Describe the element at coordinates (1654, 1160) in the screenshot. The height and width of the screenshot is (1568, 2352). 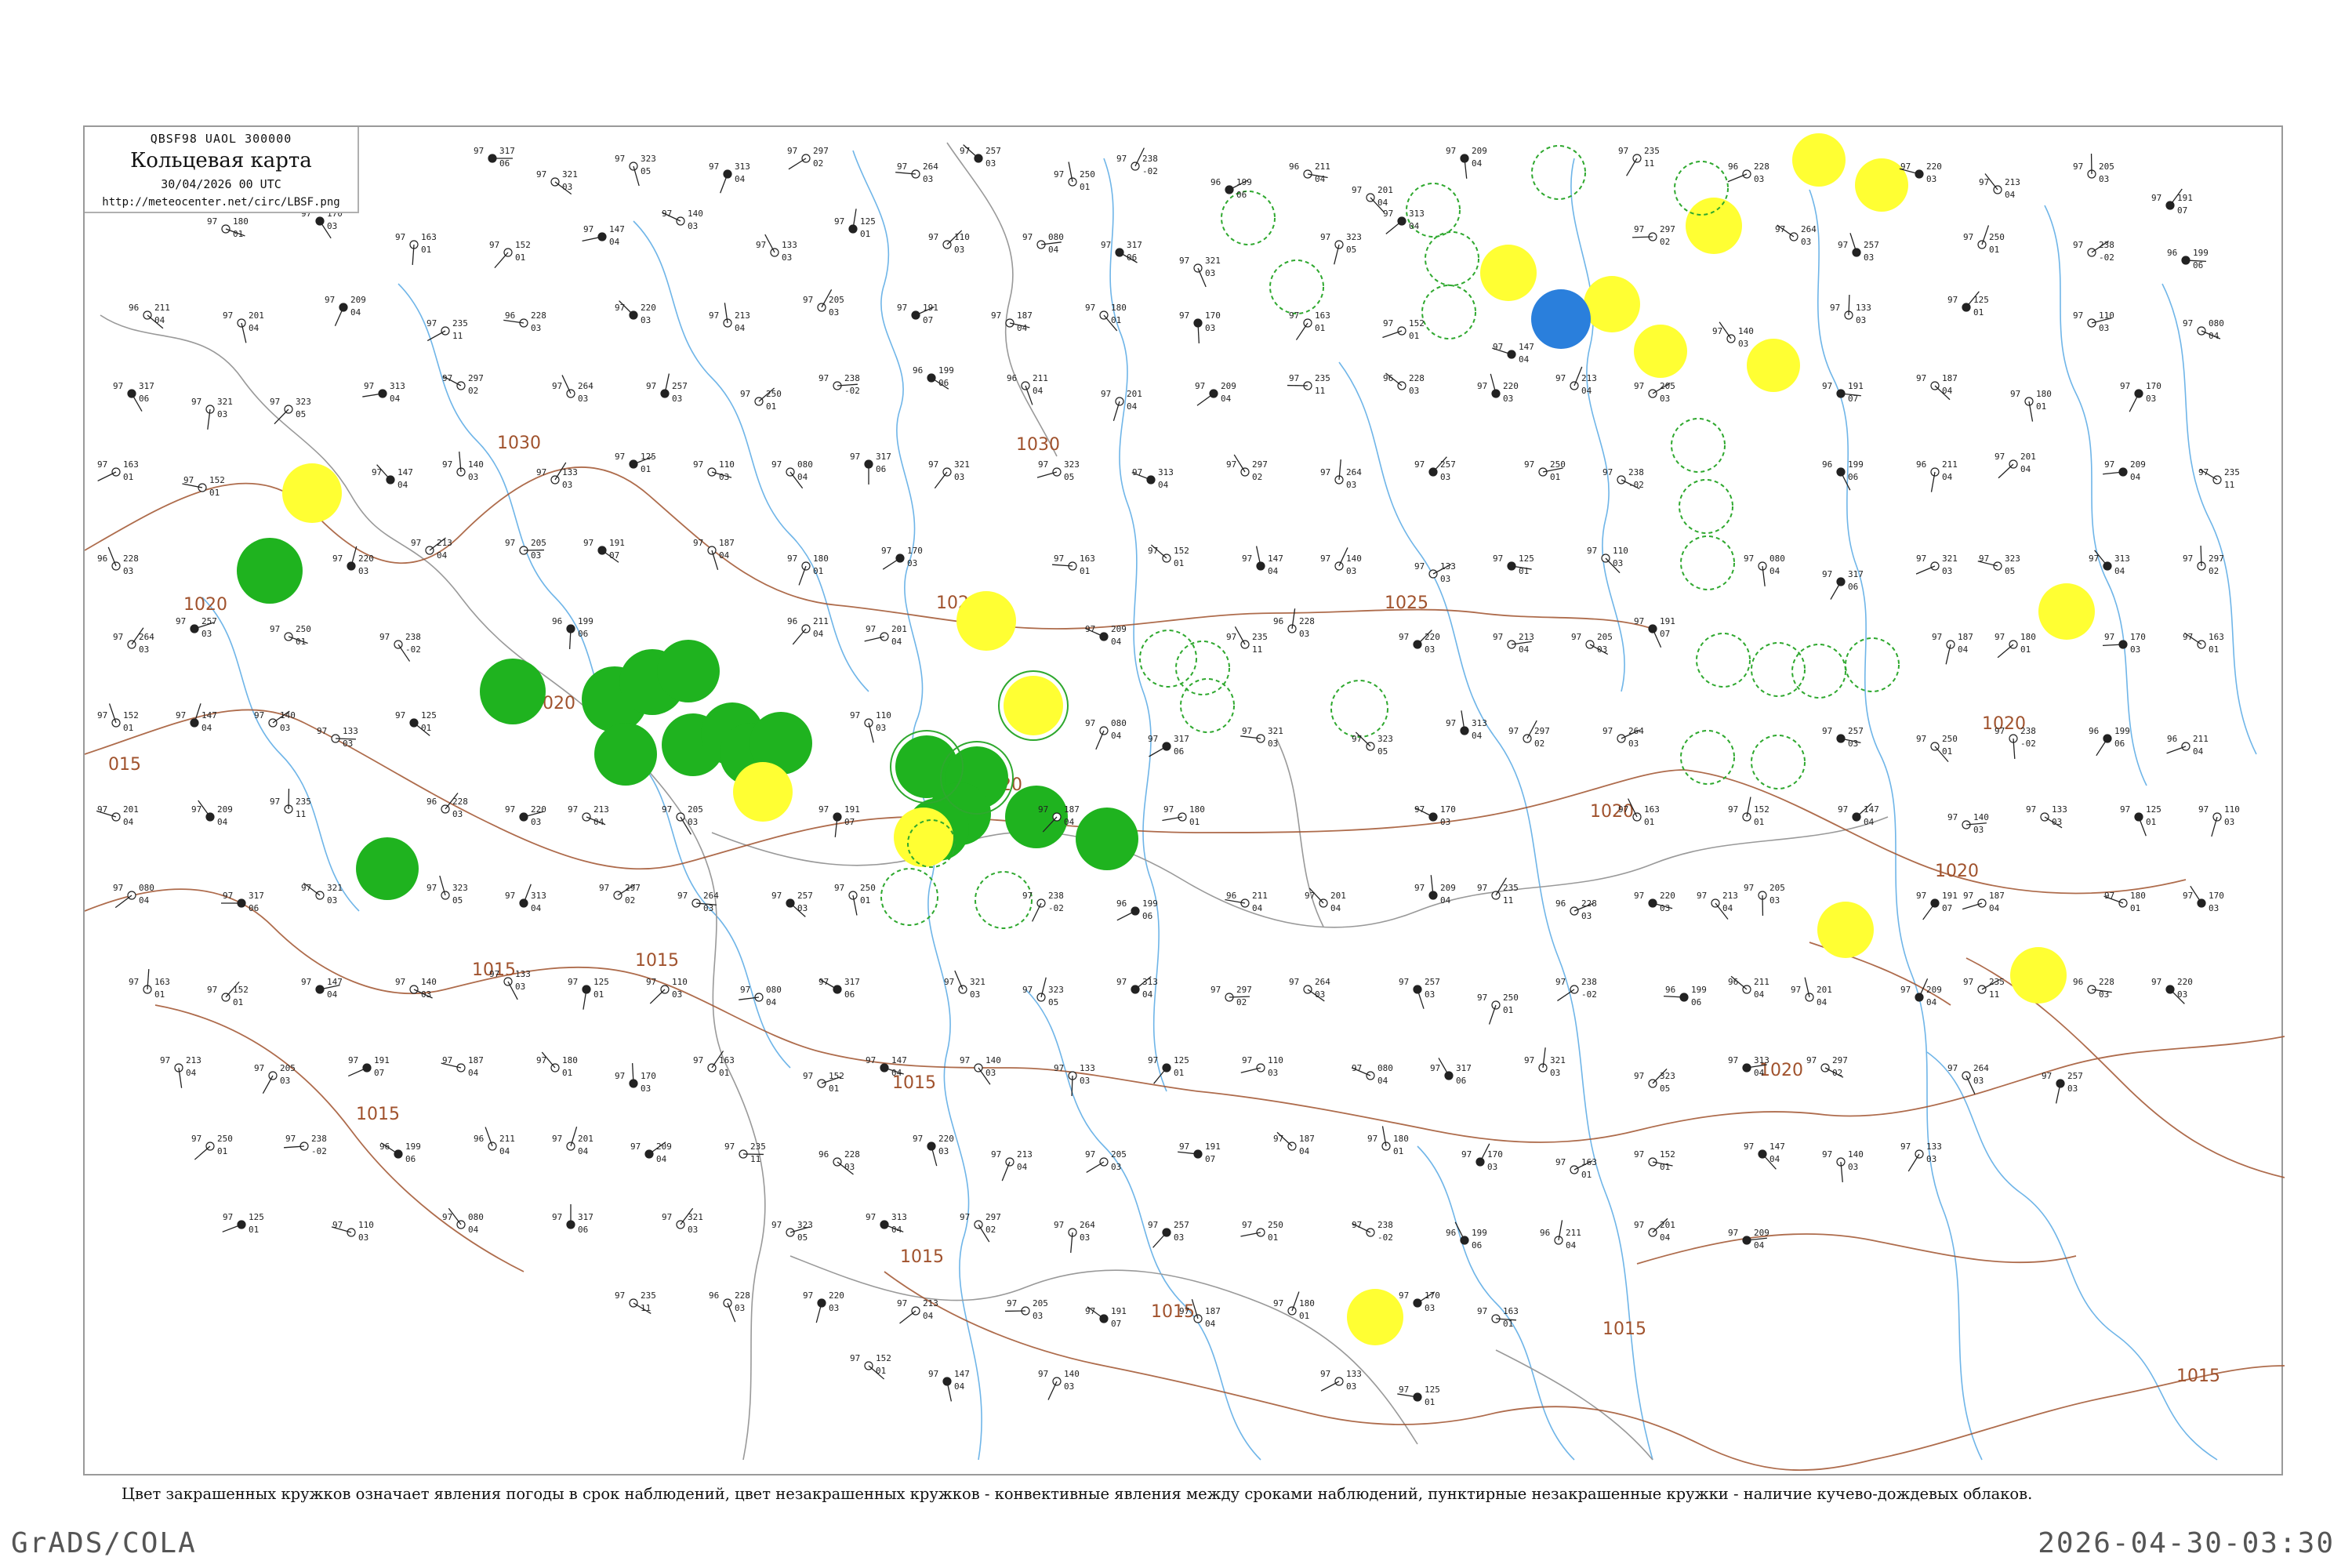
I see `station-model: 152 97 01` at that location.